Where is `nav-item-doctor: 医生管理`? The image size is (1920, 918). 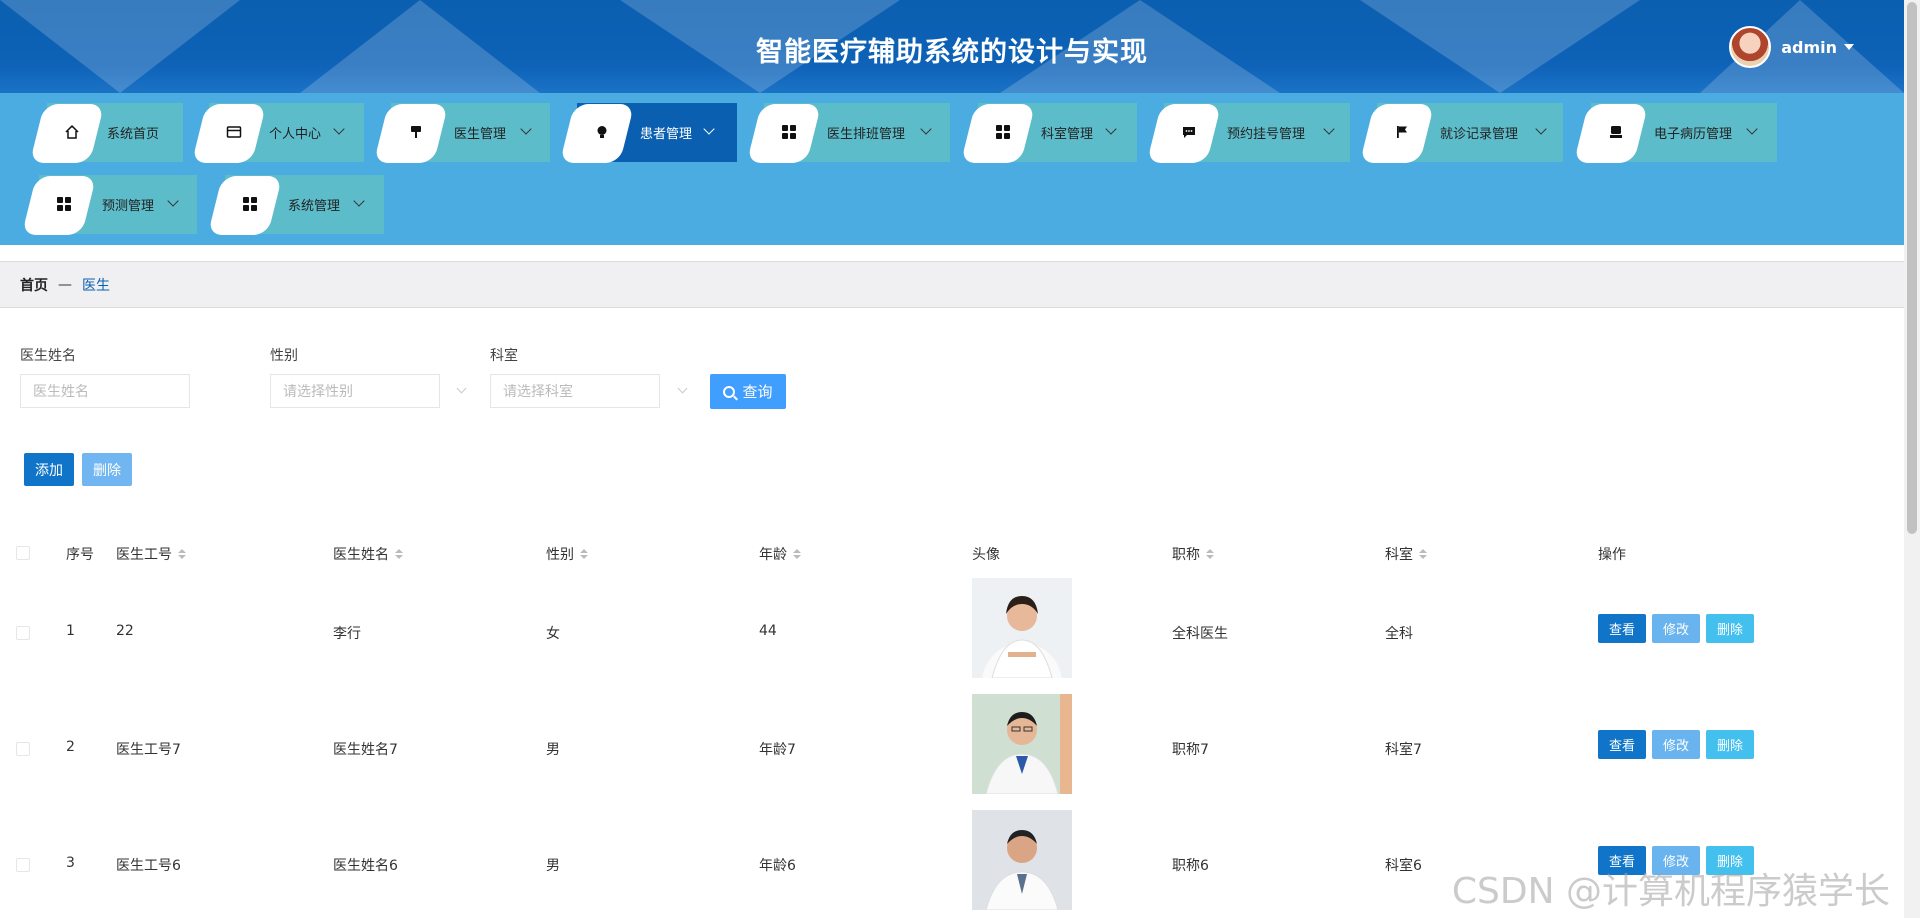
nav-item-doctor: 医生管理 is located at coordinates (461, 133).